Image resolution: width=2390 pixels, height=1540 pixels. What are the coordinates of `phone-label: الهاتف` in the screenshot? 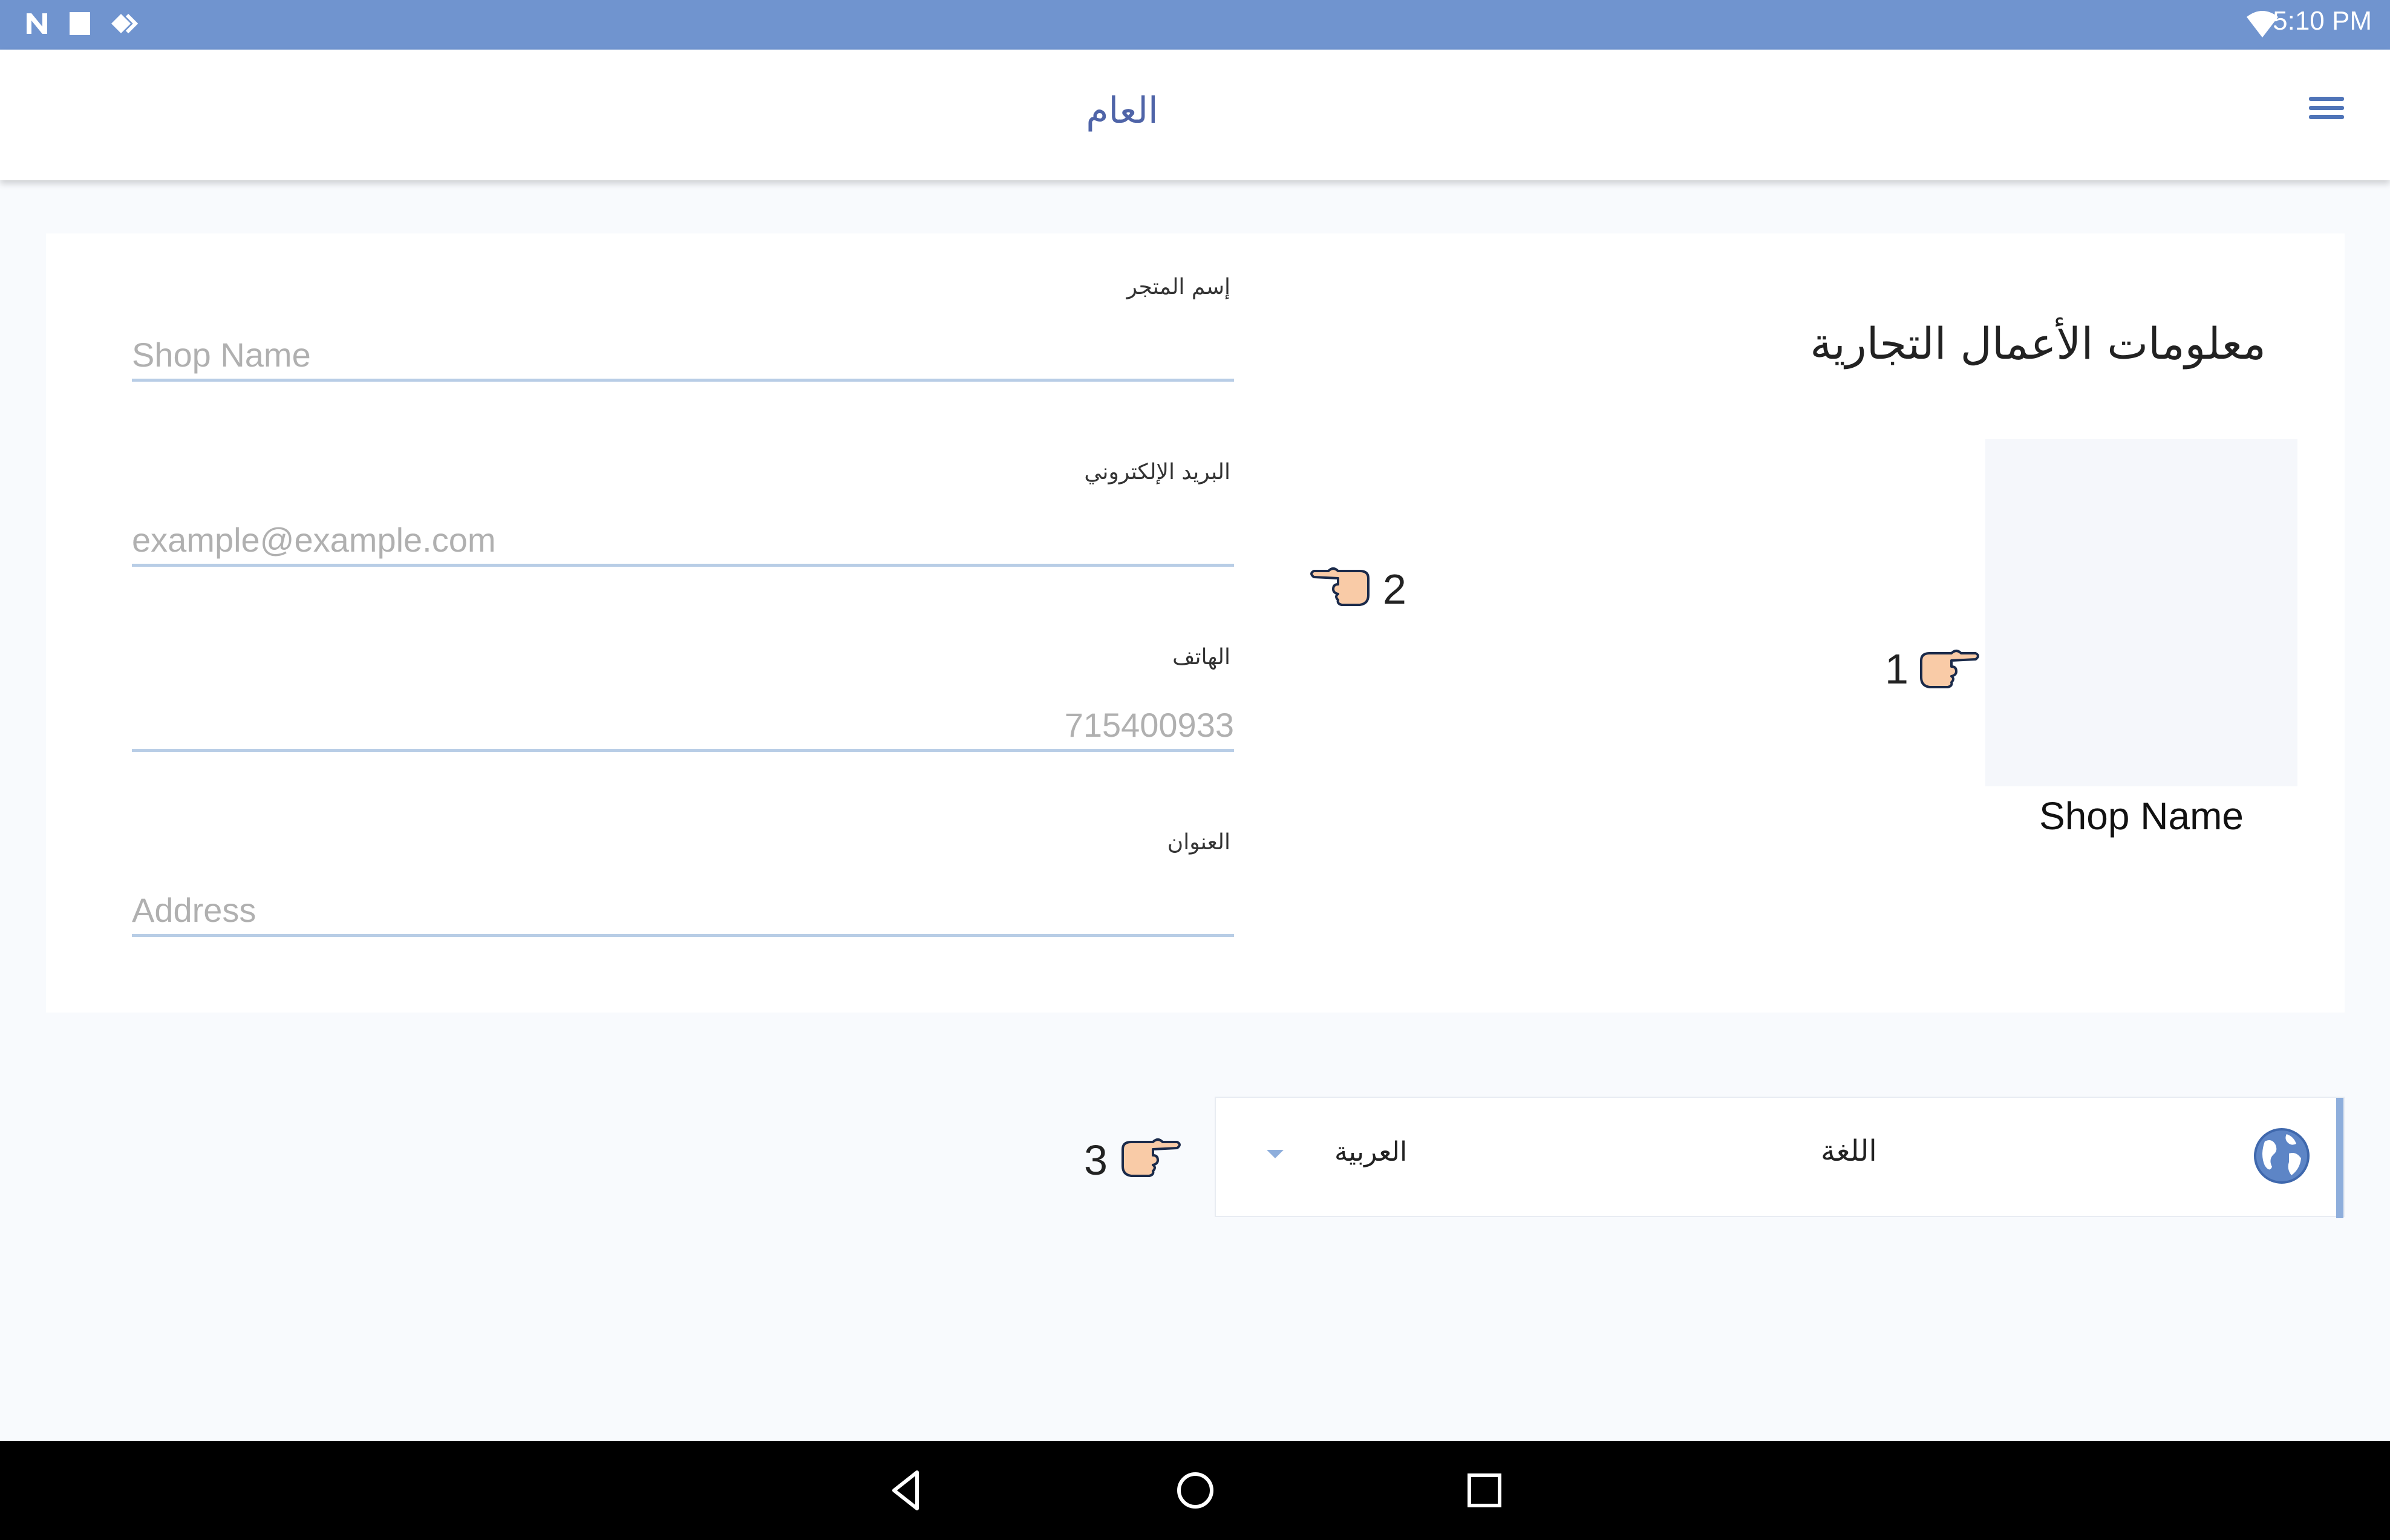 It's located at (1201, 657).